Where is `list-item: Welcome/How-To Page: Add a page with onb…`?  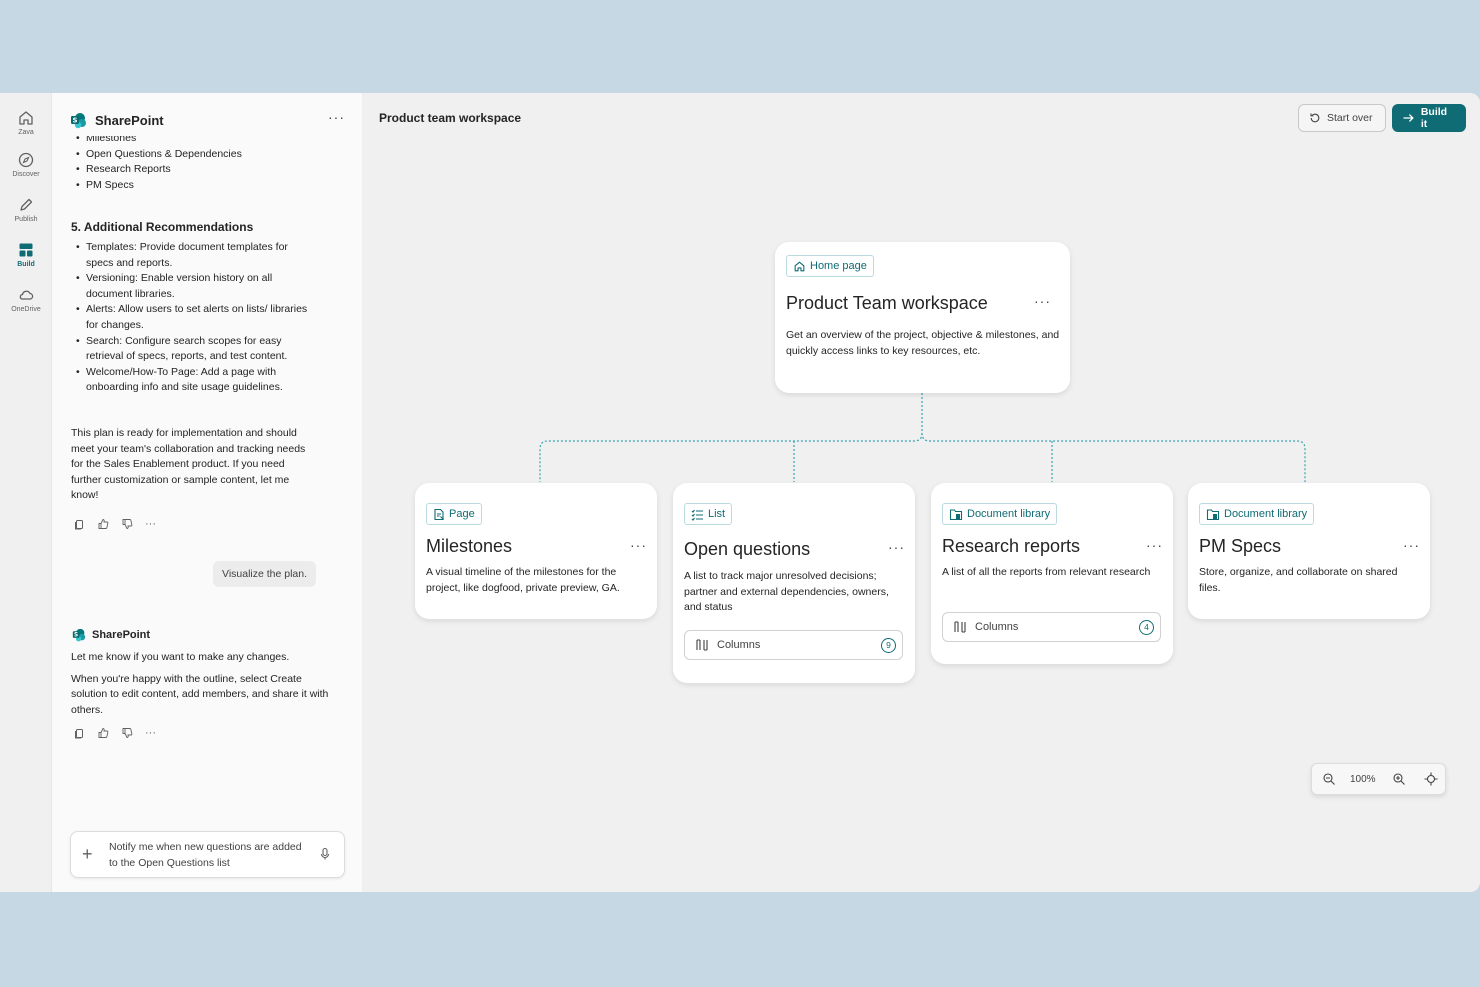 list-item: Welcome/How-To Page: Add a page with onb… is located at coordinates (194, 380).